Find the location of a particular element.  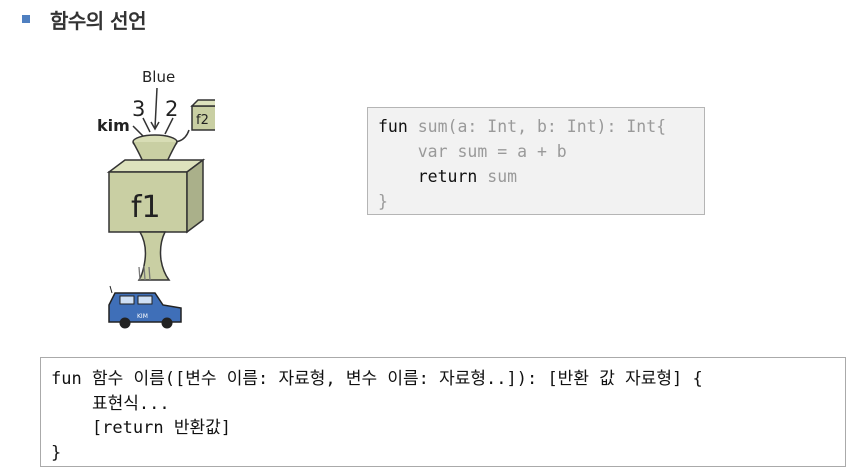

input-label-kim: kim is located at coordinates (113, 125).